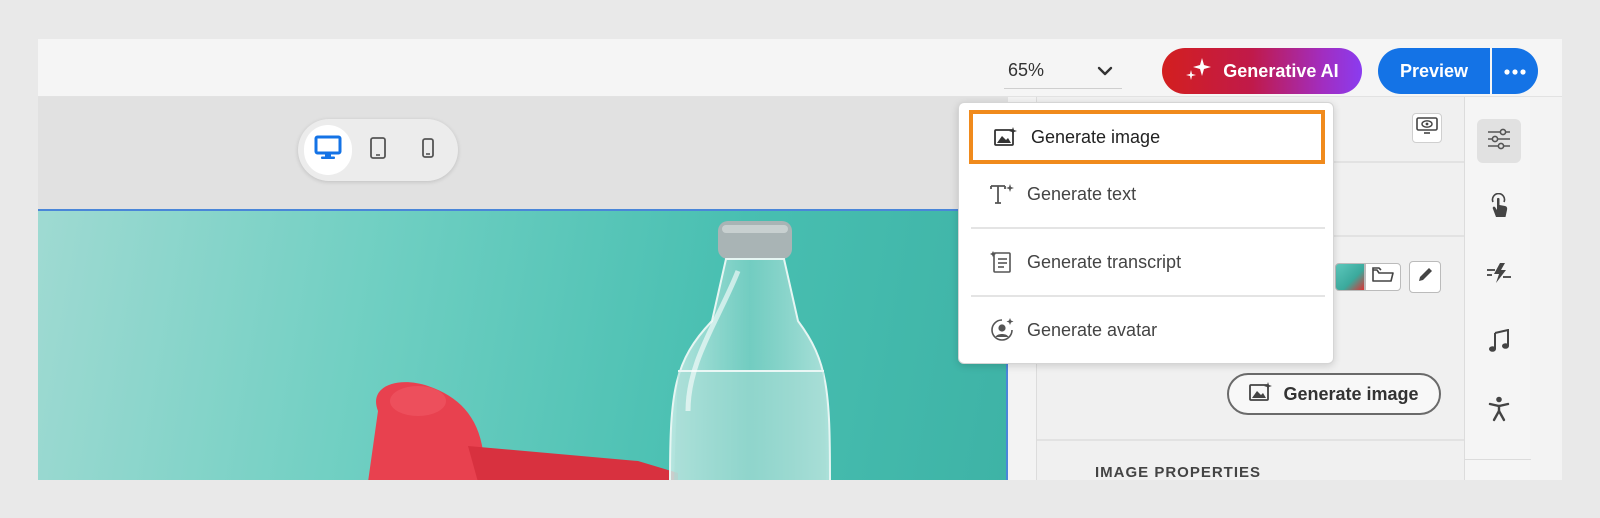 Image resolution: width=1600 pixels, height=518 pixels. What do you see at coordinates (1002, 194) in the screenshot?
I see `generate-text-icon` at bounding box center [1002, 194].